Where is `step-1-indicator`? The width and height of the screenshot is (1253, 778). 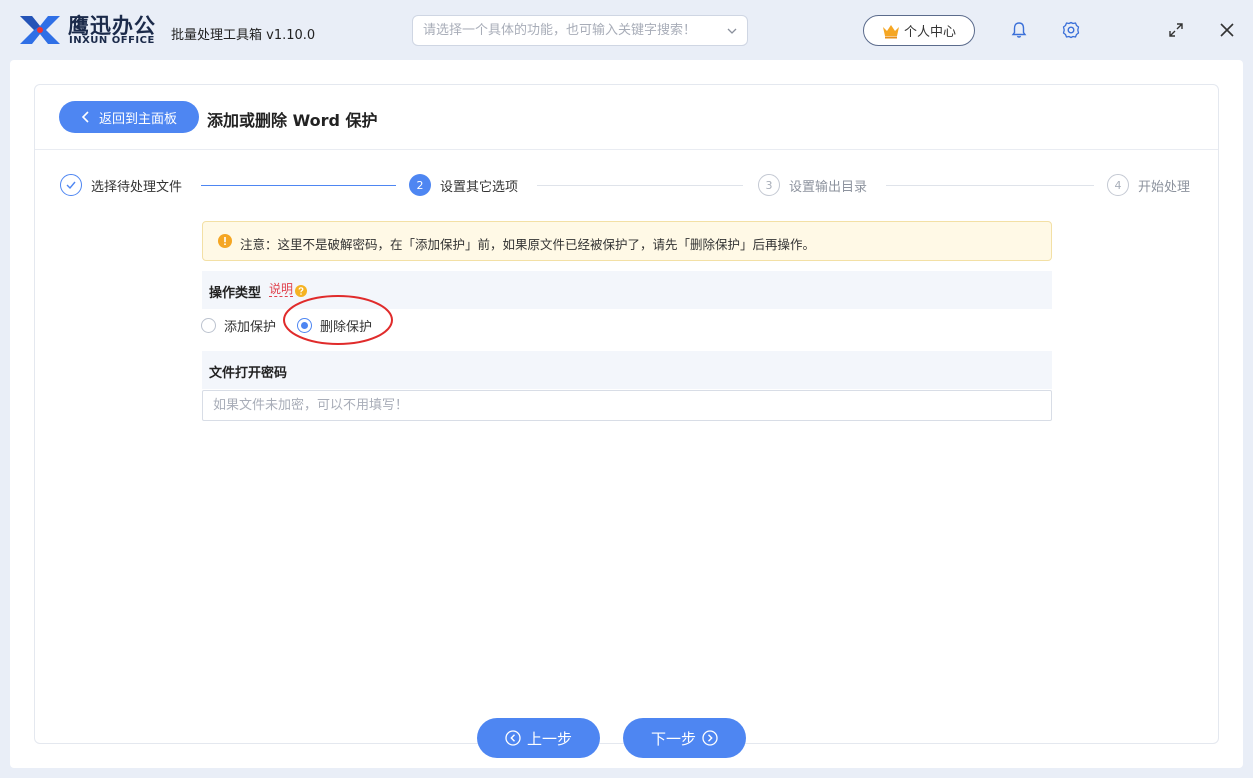 step-1-indicator is located at coordinates (71, 185).